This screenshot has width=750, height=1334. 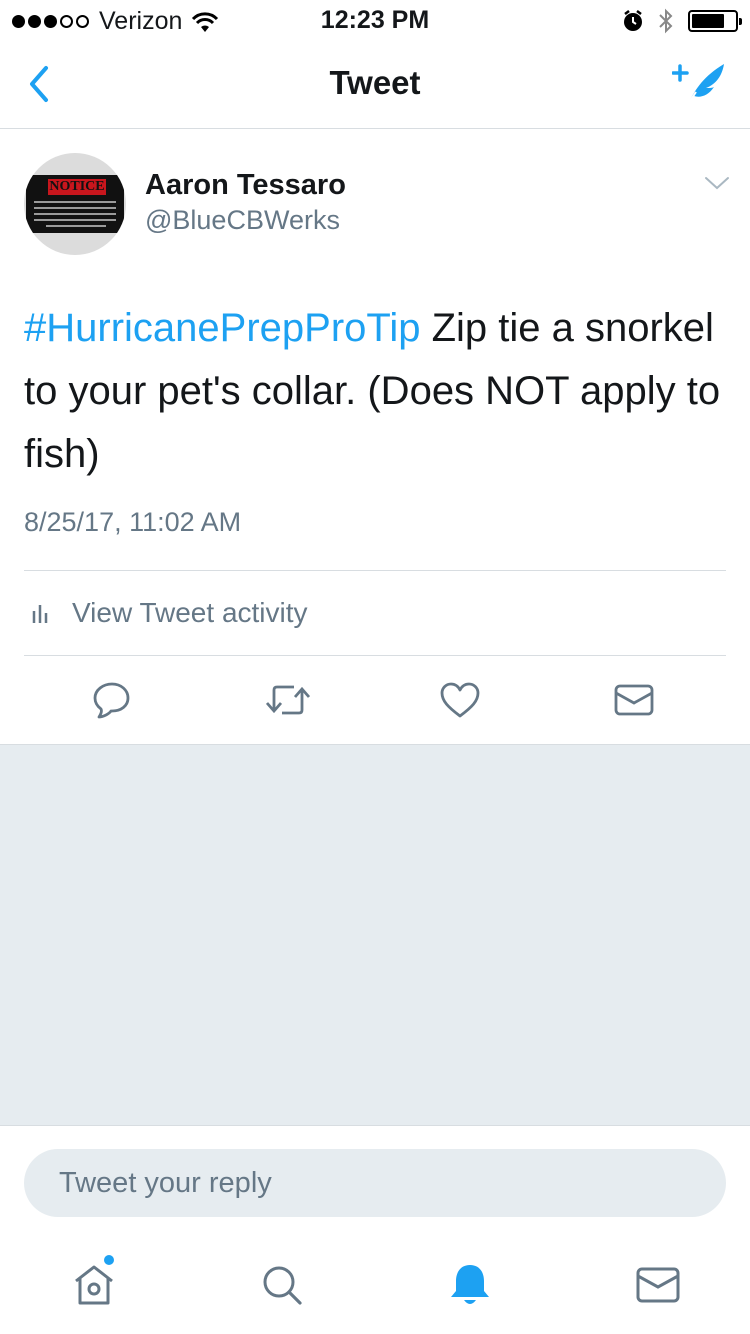 I want to click on chevron-down-icon, so click(x=717, y=183).